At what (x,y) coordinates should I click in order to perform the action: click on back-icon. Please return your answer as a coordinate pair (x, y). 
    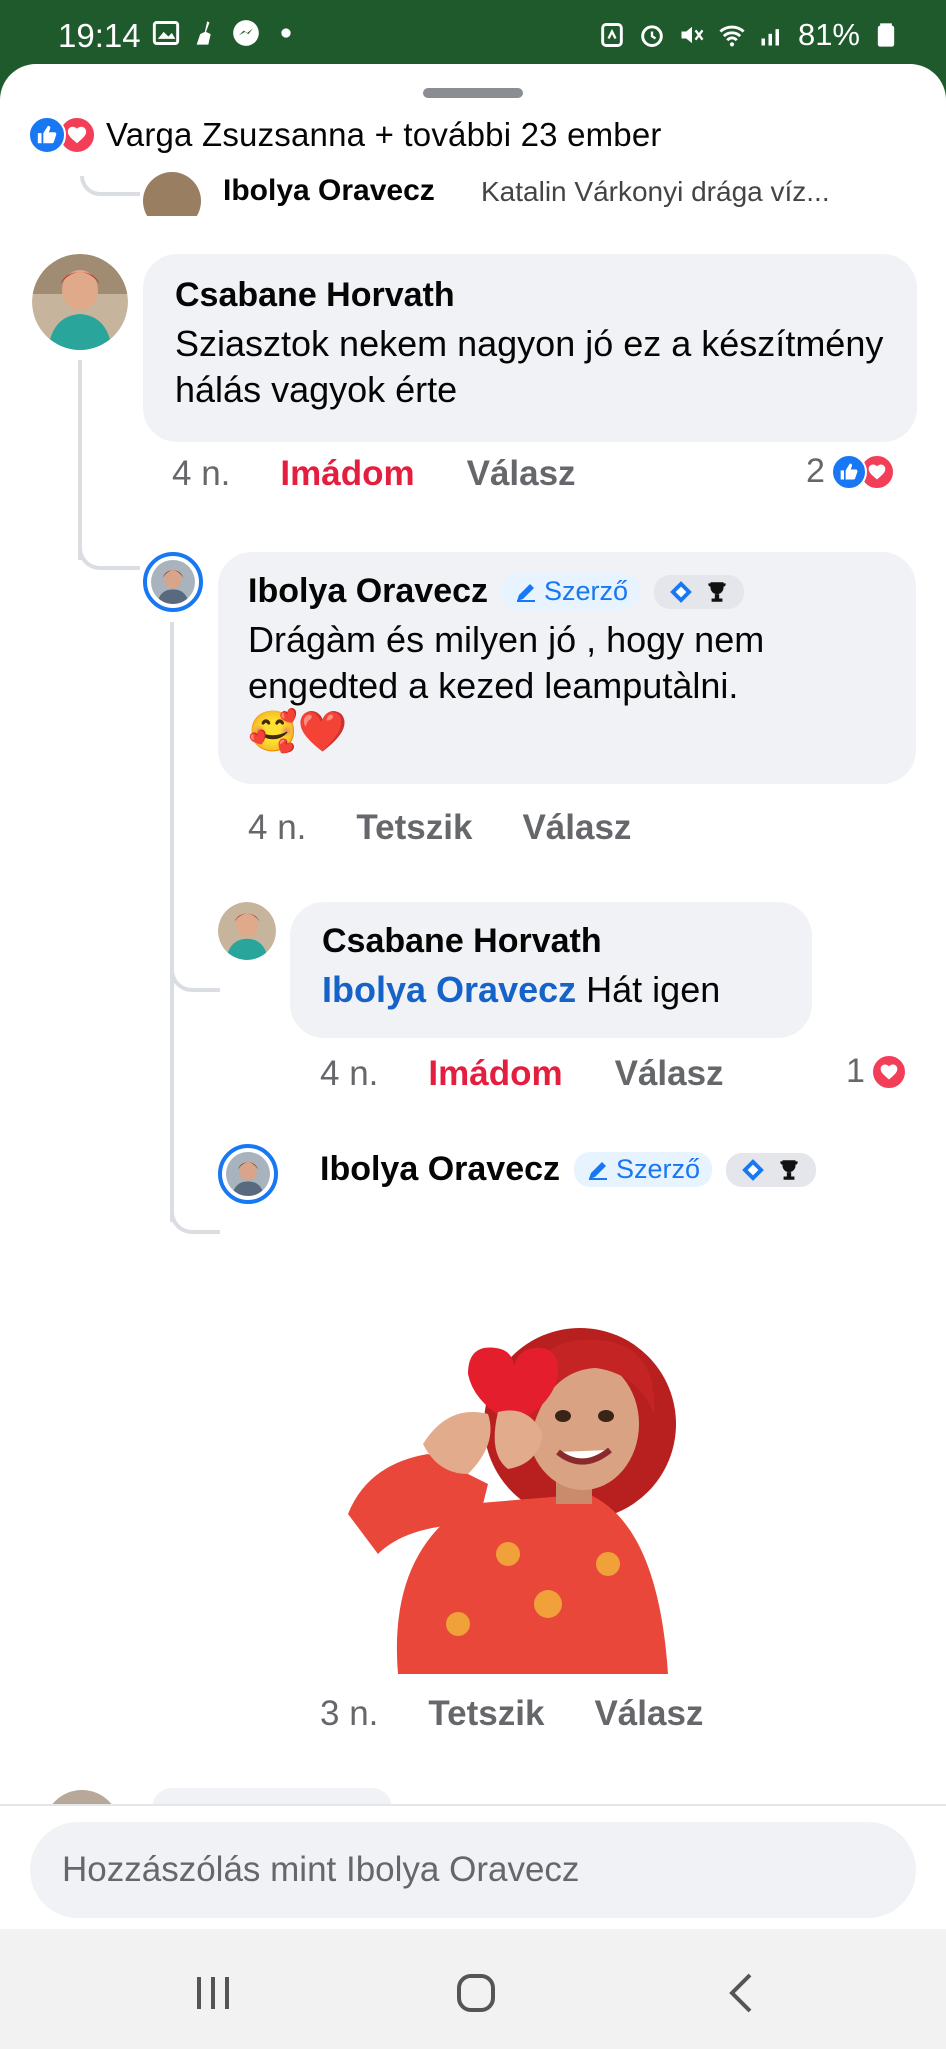
    Looking at the image, I should click on (740, 1993).